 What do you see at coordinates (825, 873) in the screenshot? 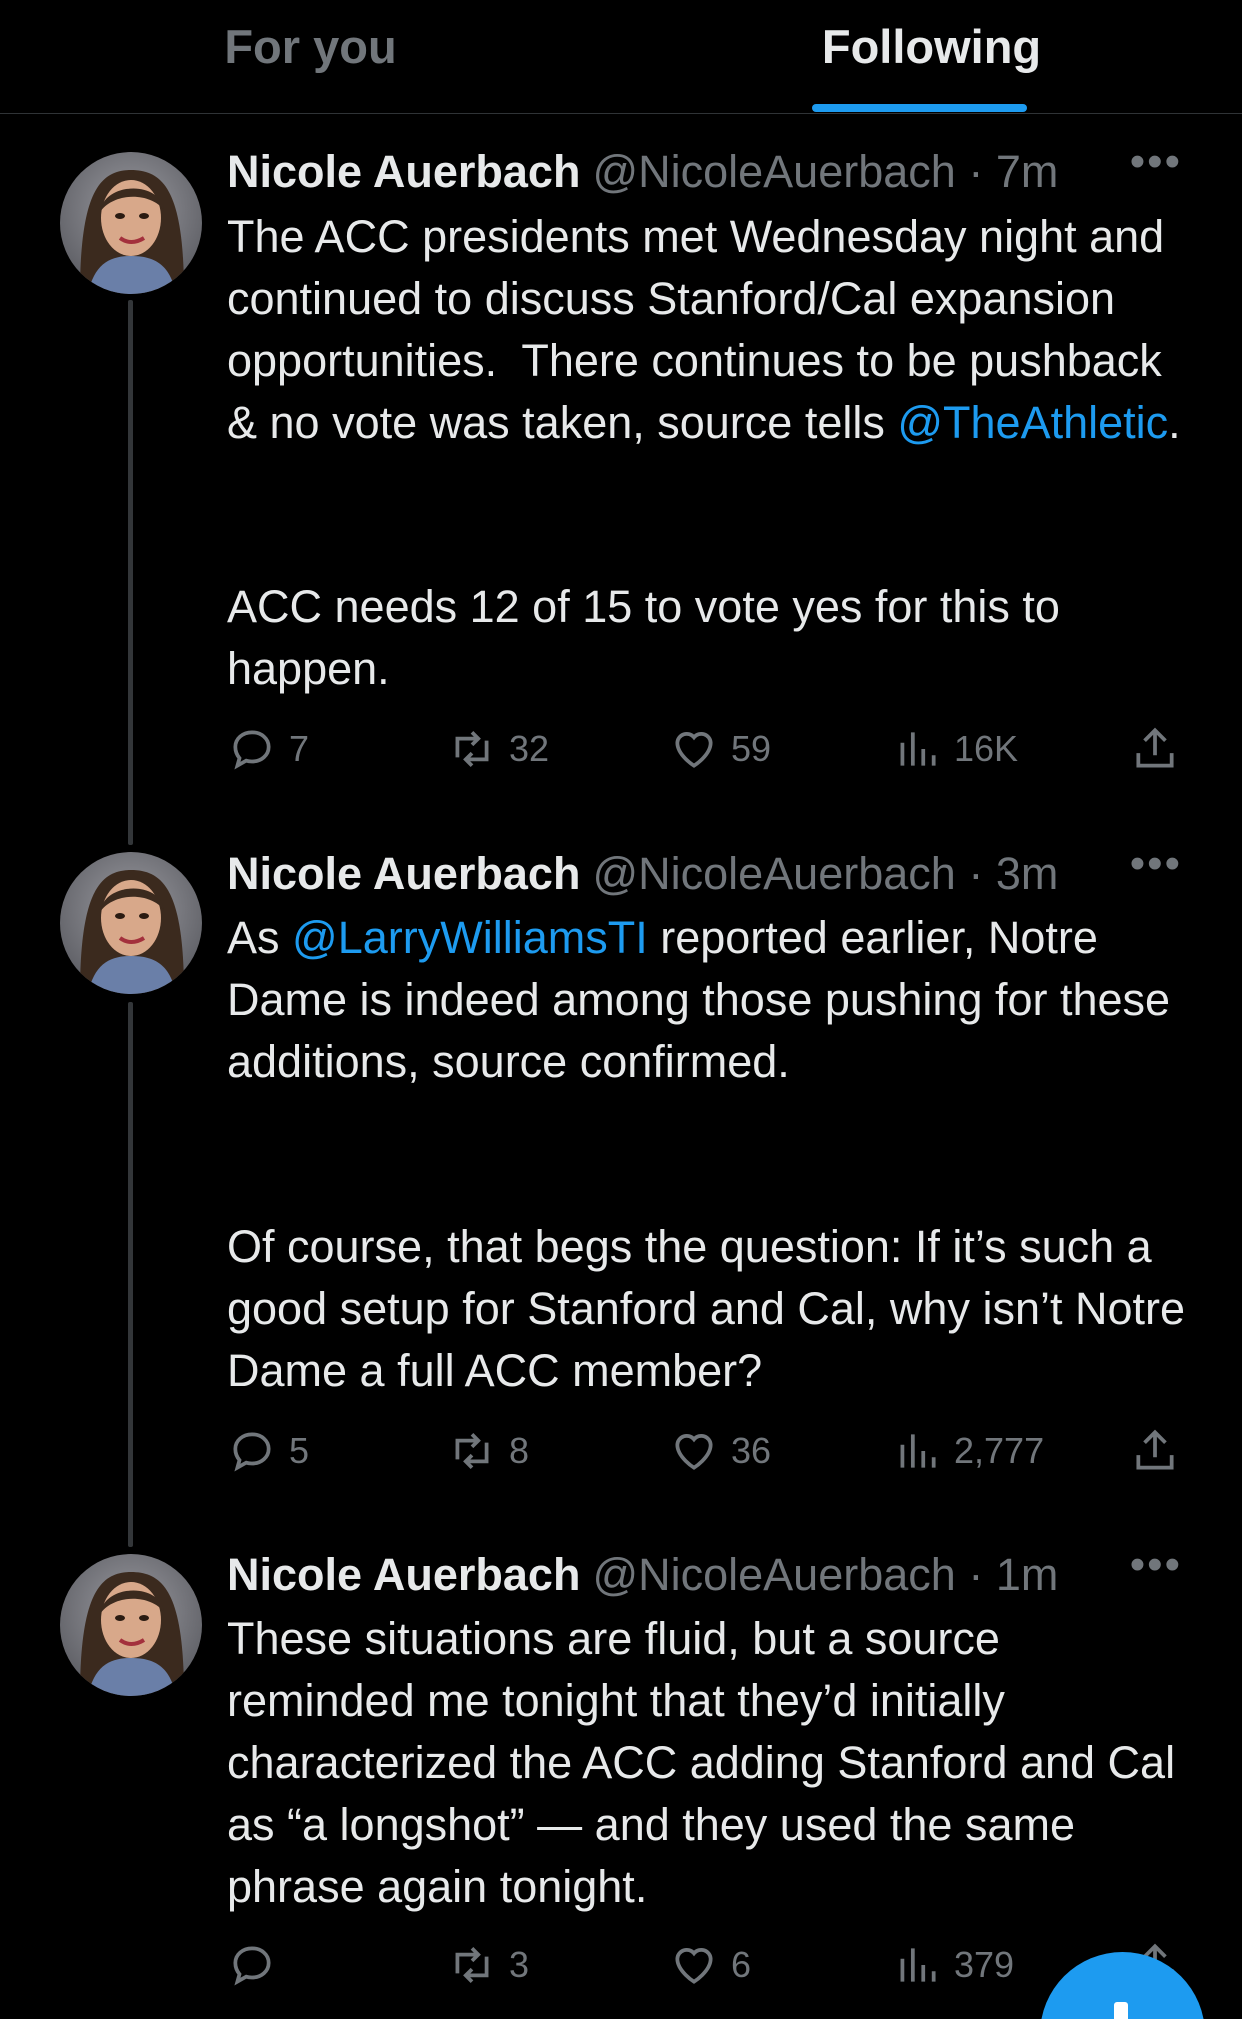
I see `author-handle: @NicoleAuerbach · 3m` at bounding box center [825, 873].